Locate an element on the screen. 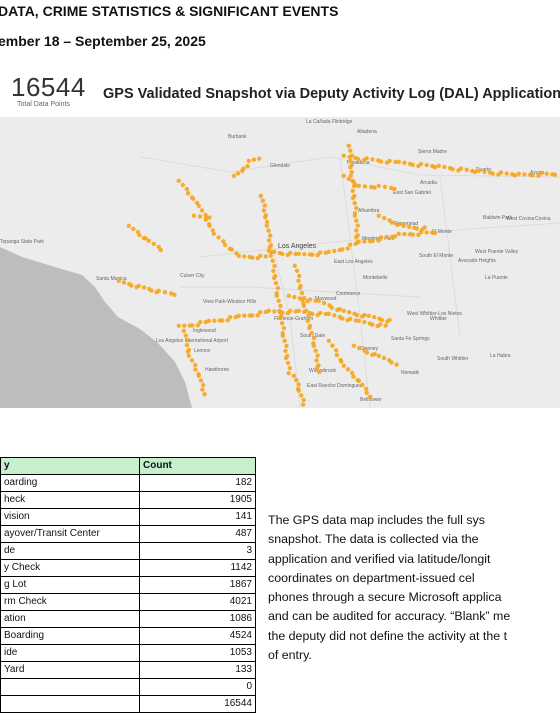 The height and width of the screenshot is (719, 560). map-label: Commerce is located at coordinates (348, 294).